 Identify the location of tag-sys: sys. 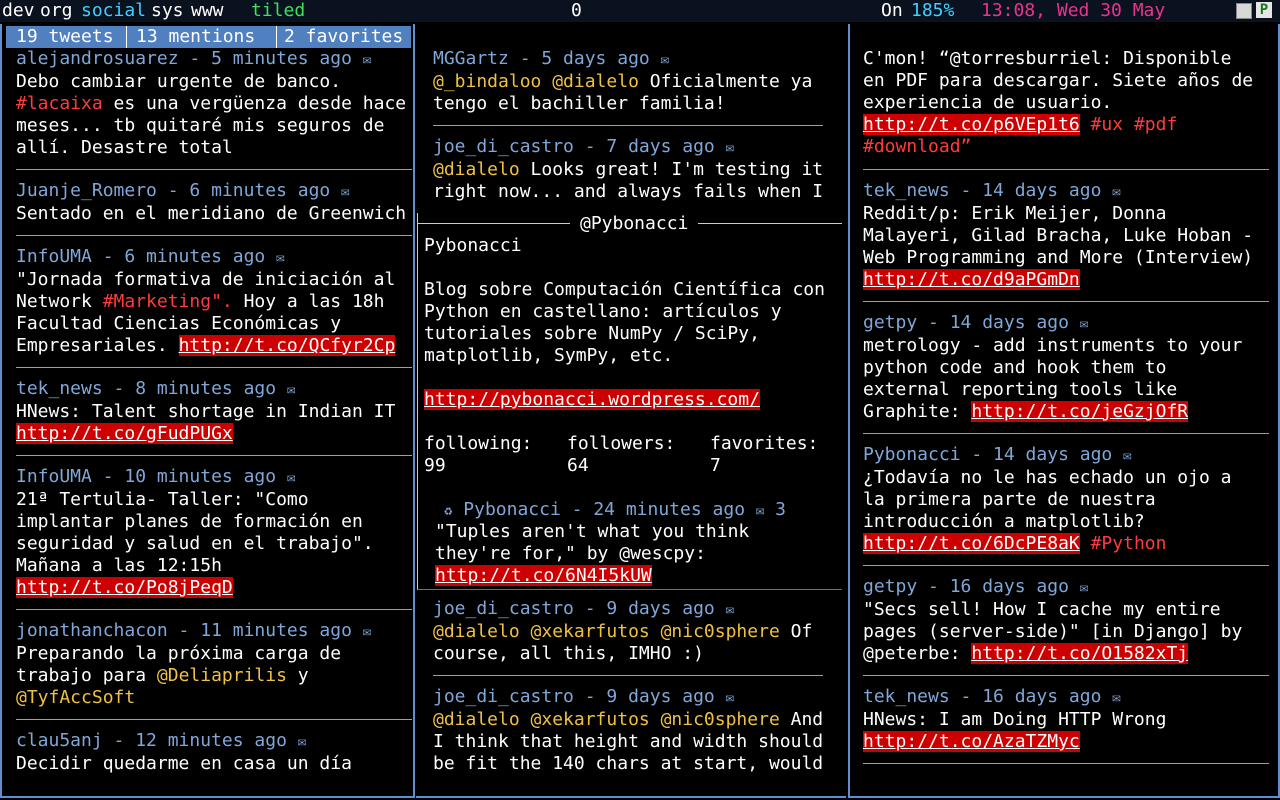
(167, 11).